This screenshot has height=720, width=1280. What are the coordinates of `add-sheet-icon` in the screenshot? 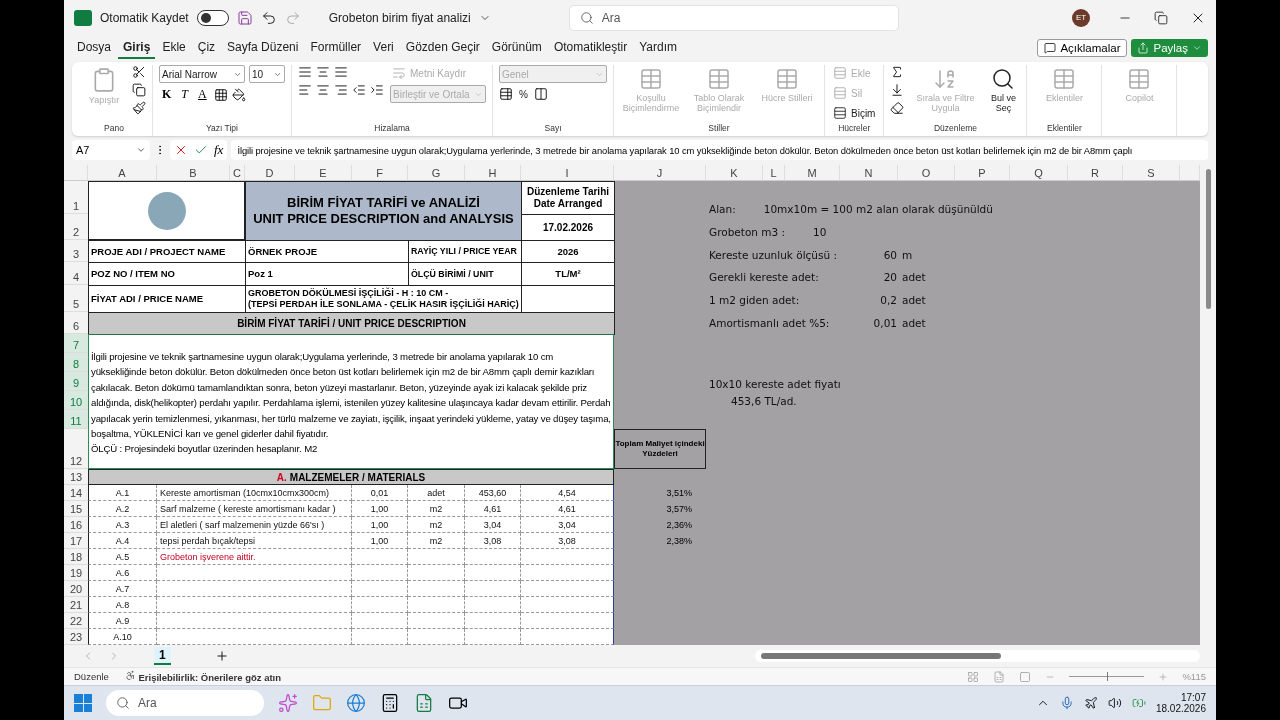 It's located at (221, 656).